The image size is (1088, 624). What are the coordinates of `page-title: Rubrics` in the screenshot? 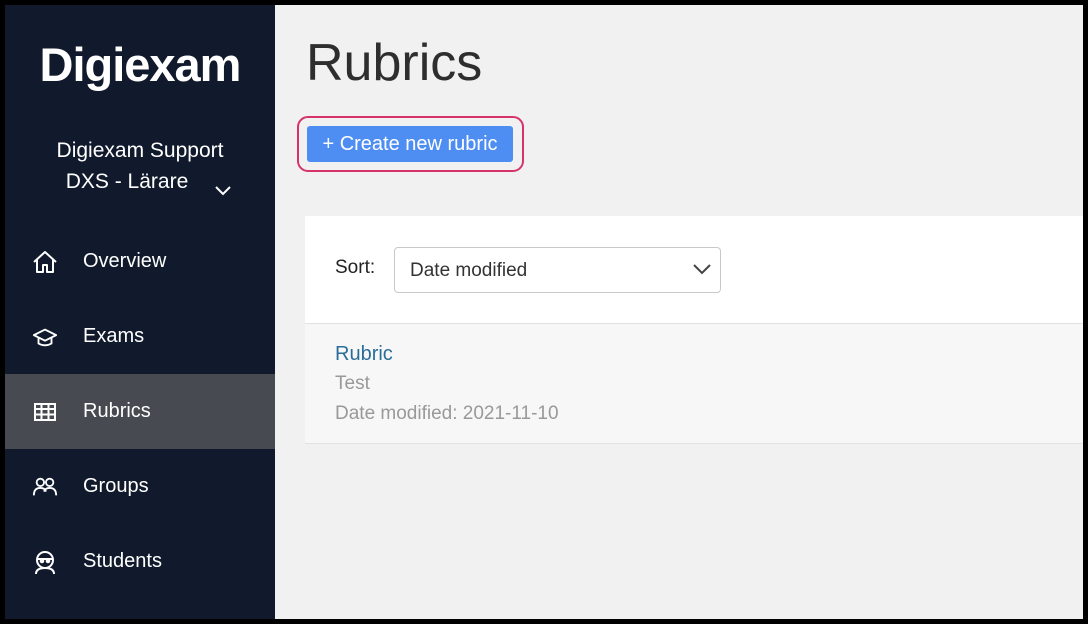 It's located at (394, 63).